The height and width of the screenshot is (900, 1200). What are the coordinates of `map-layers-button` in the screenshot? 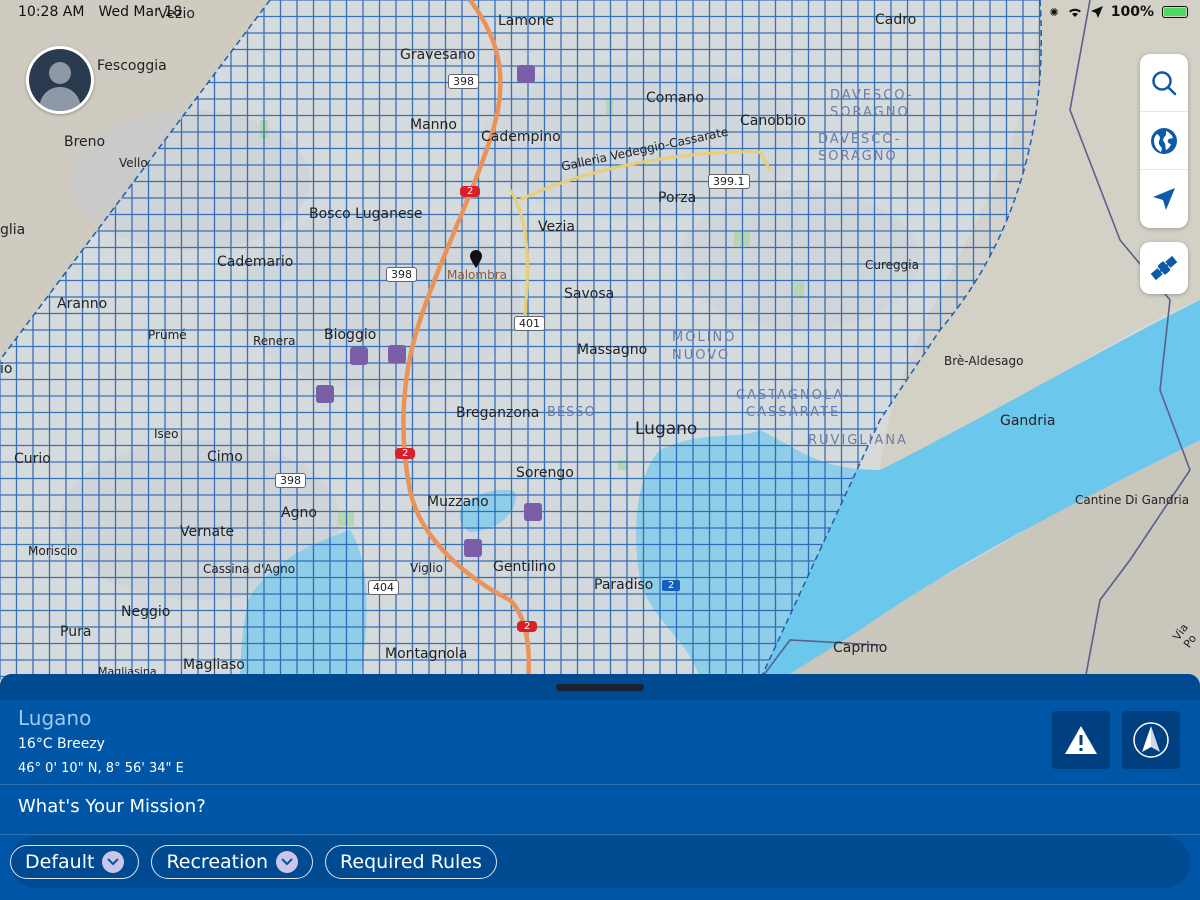 It's located at (1164, 141).